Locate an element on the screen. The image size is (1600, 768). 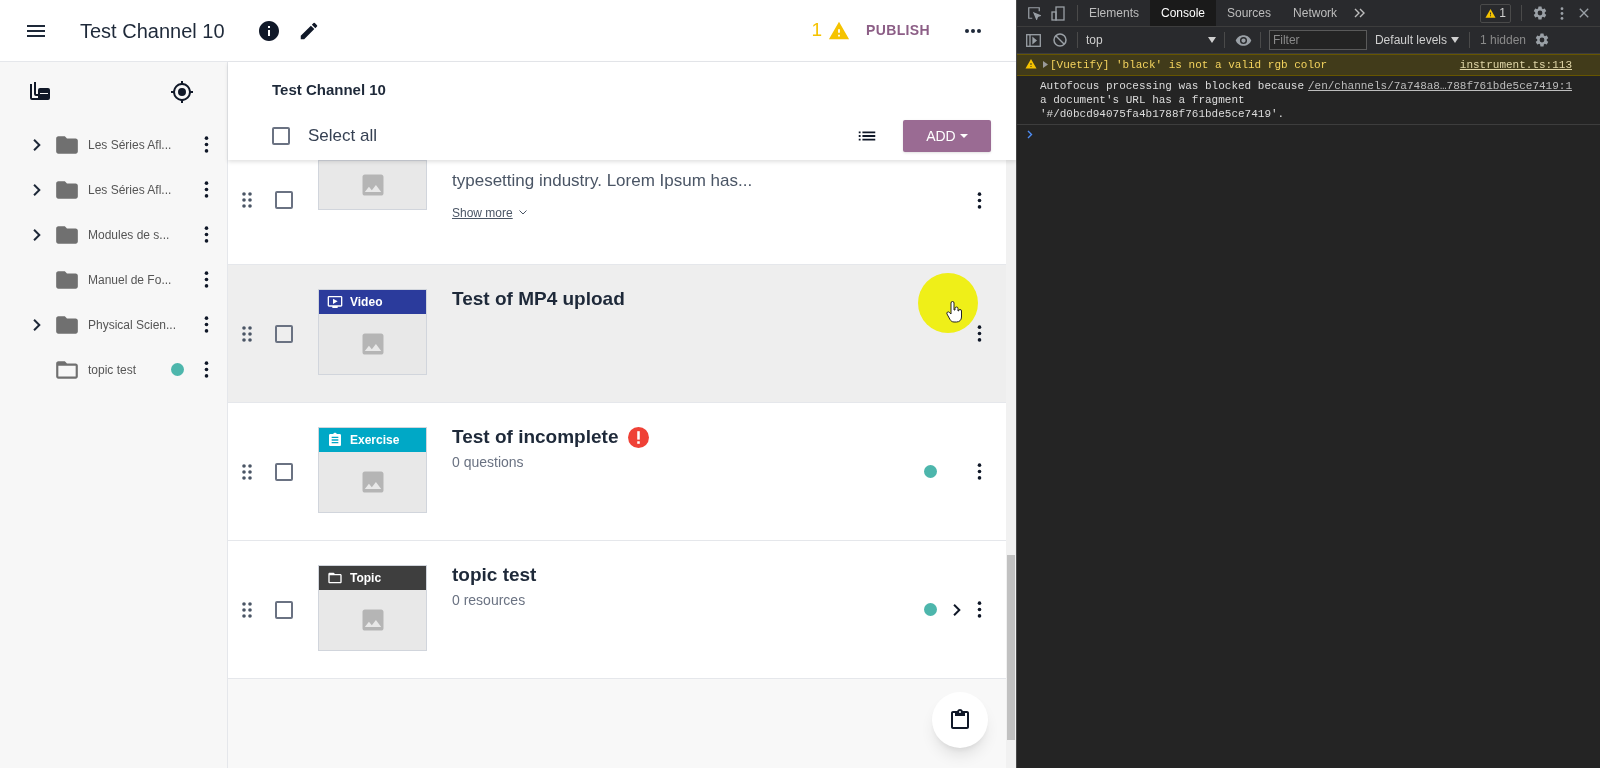
content-title: Test Channel 10 is located at coordinates (329, 89).